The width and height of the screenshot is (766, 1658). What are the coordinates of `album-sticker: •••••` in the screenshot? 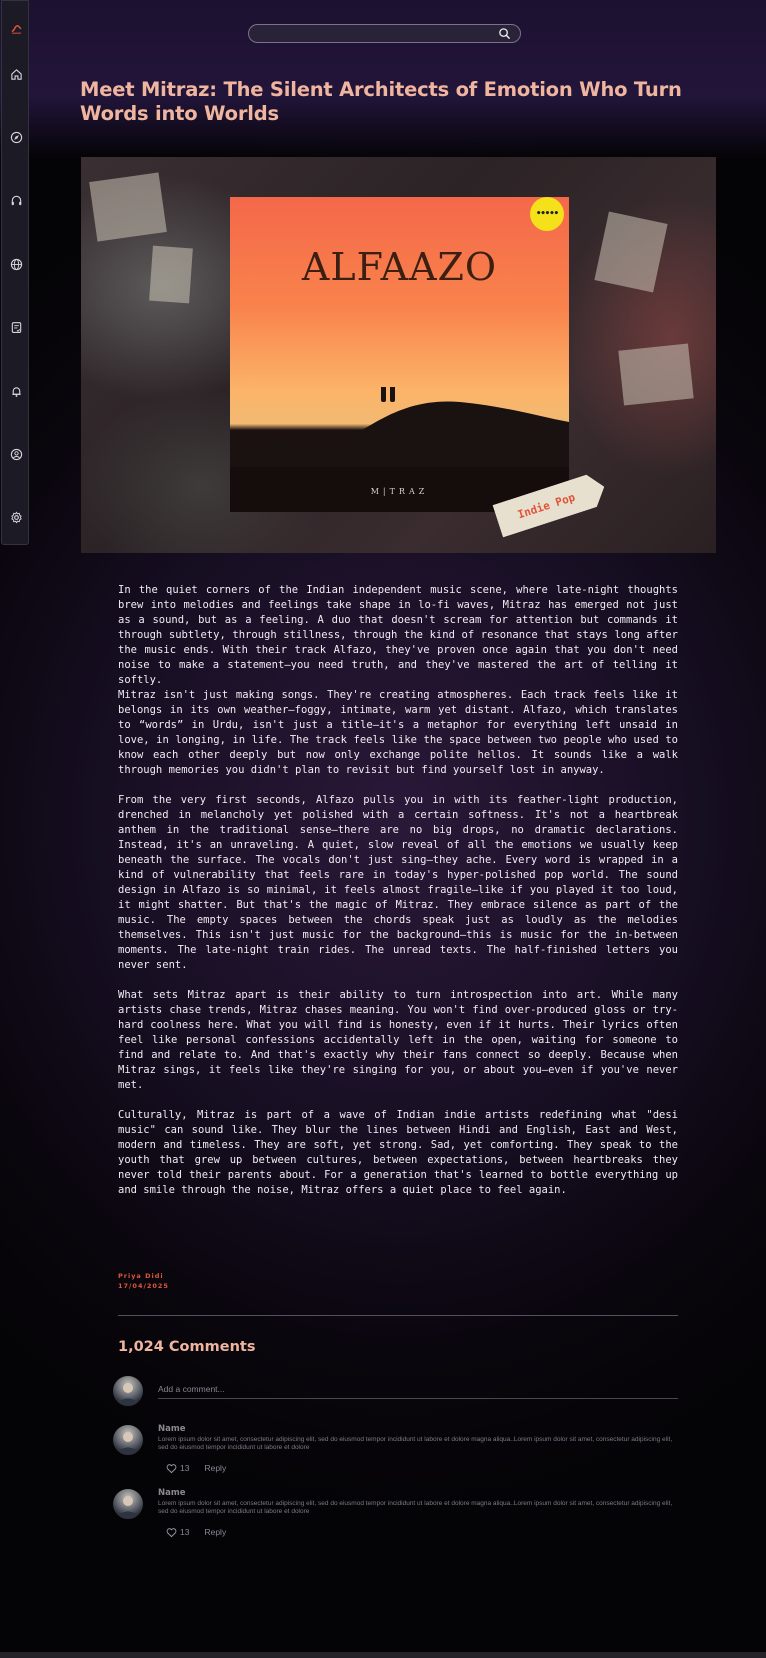 It's located at (547, 214).